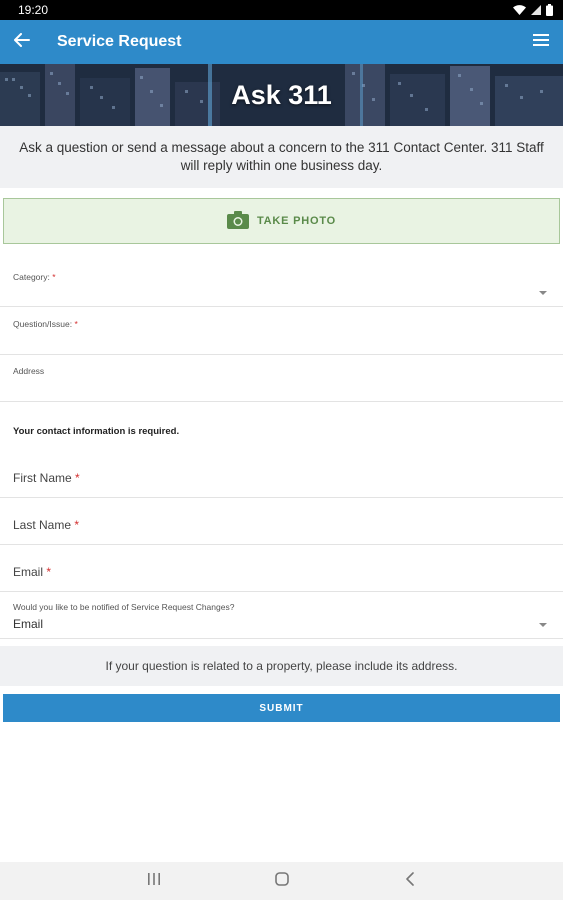  What do you see at coordinates (281, 708) in the screenshot?
I see `submit-button: SUBMIT` at bounding box center [281, 708].